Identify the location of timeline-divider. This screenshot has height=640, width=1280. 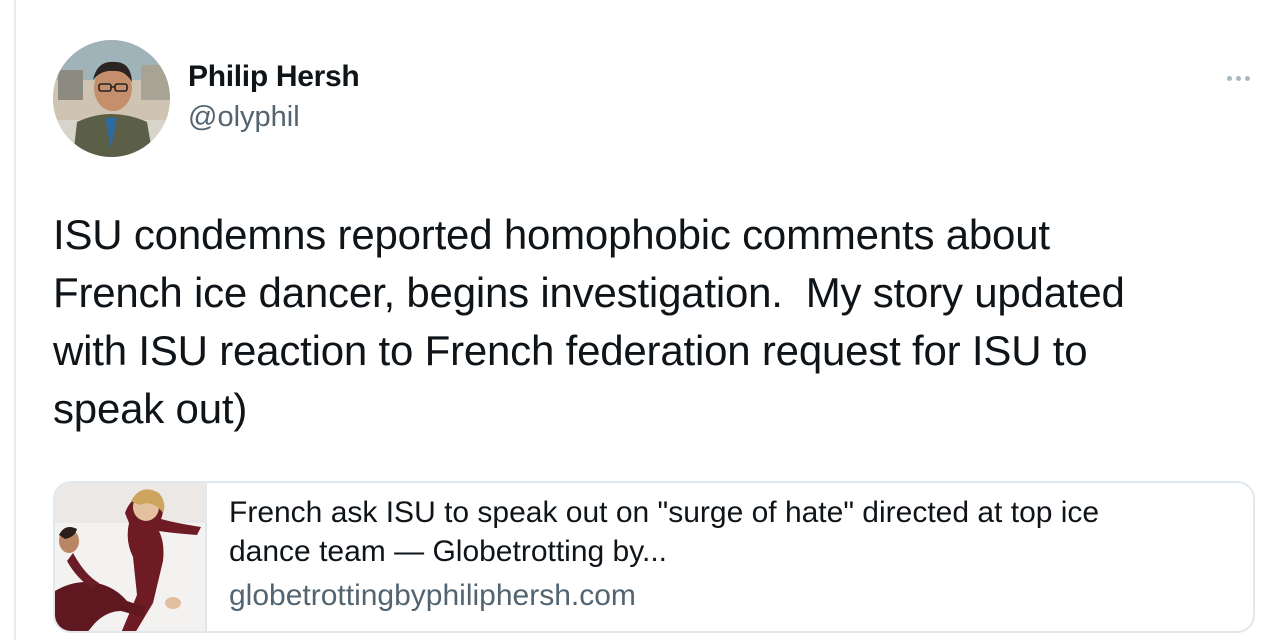
(15, 320).